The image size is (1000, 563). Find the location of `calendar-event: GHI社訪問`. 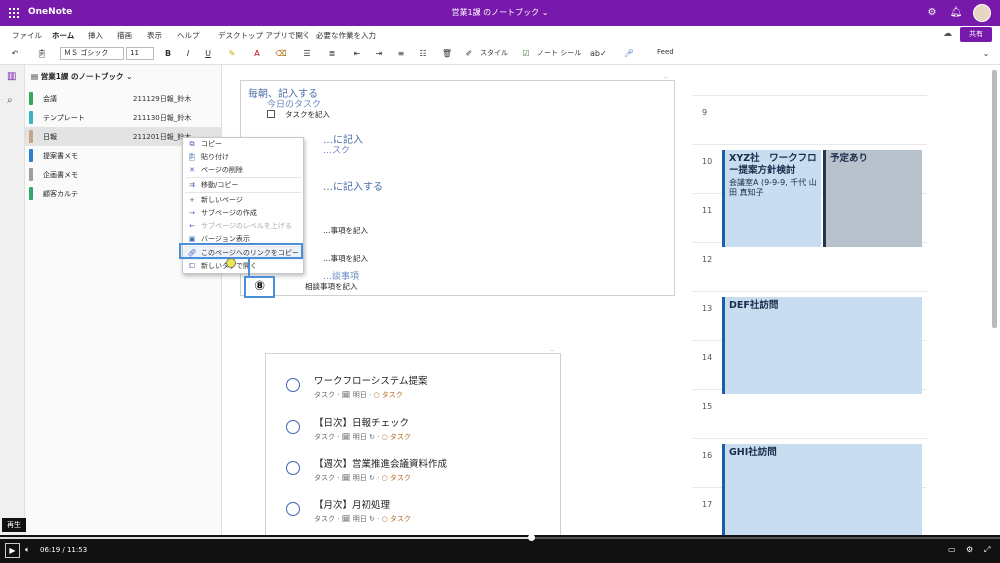

calendar-event: GHI社訪問 is located at coordinates (822, 489).